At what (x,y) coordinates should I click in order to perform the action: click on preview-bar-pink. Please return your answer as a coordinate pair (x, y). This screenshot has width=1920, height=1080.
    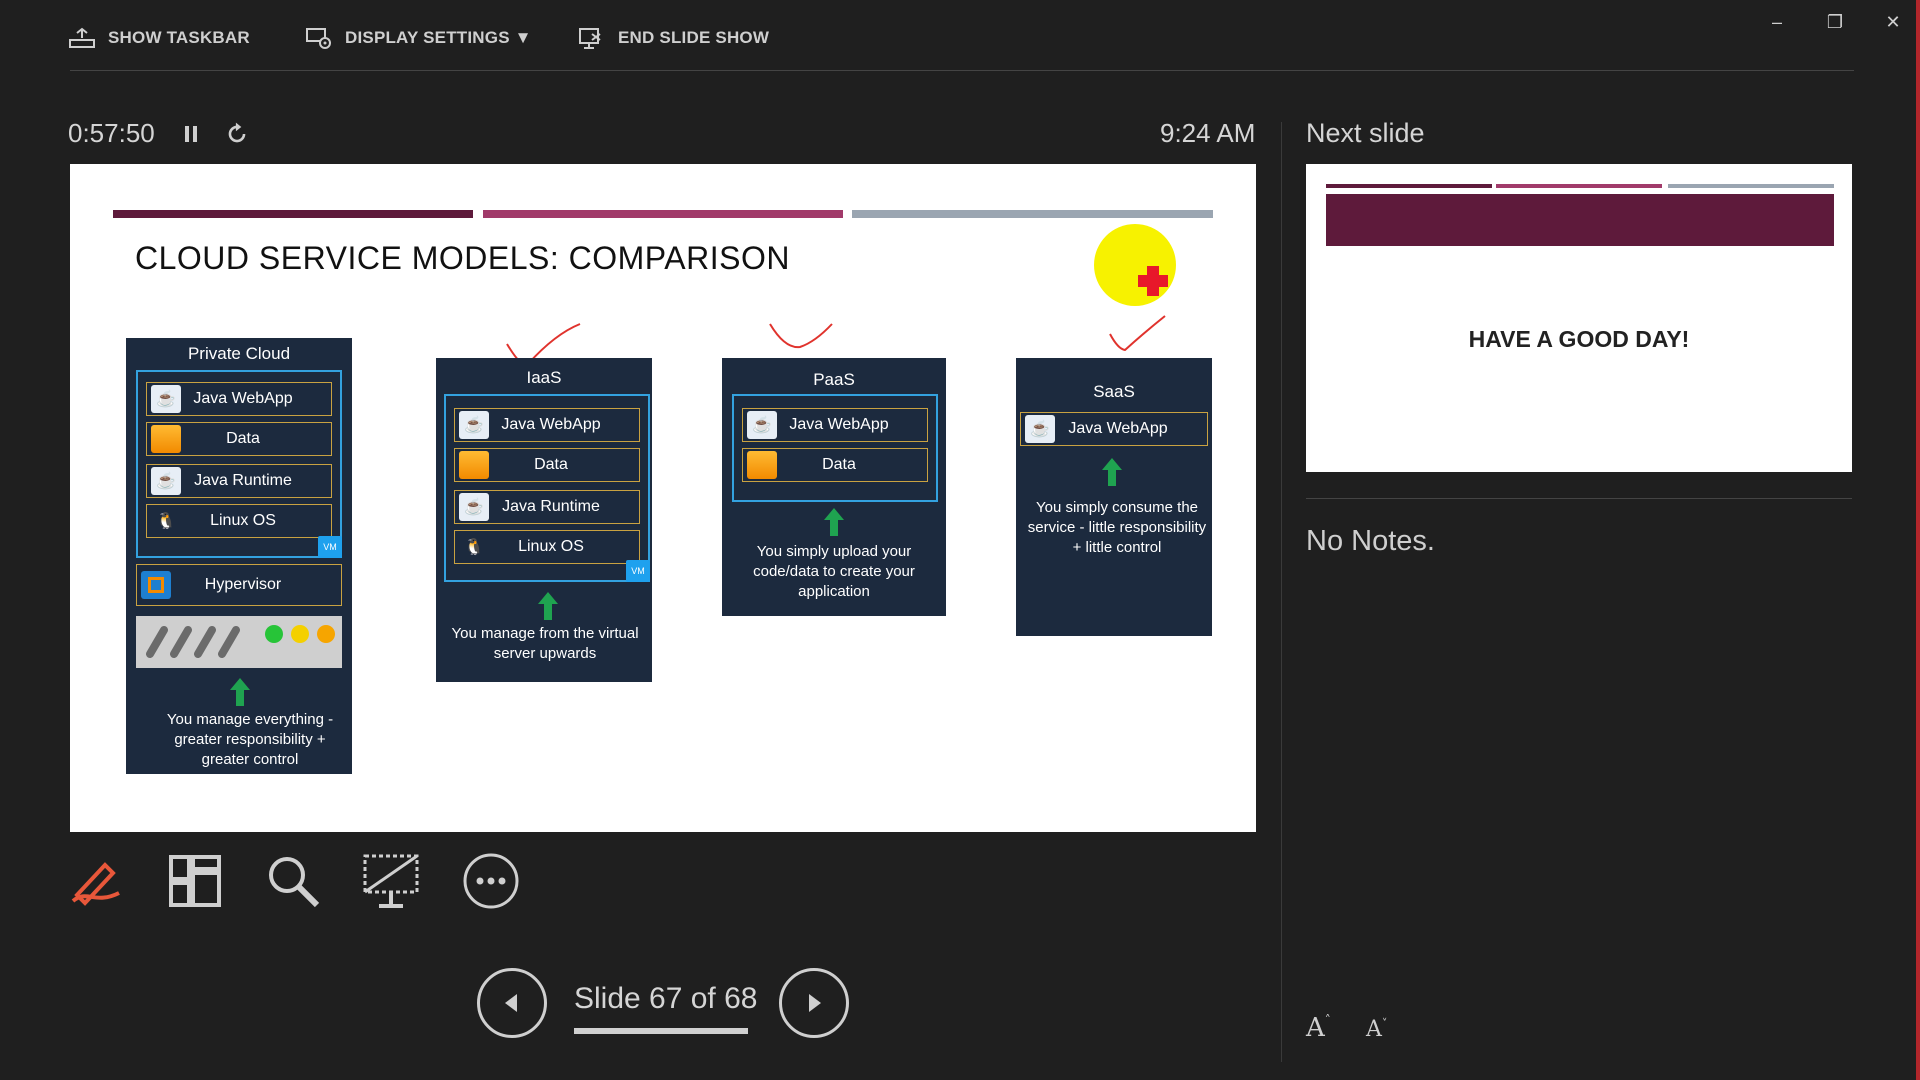
    Looking at the image, I should click on (1579, 186).